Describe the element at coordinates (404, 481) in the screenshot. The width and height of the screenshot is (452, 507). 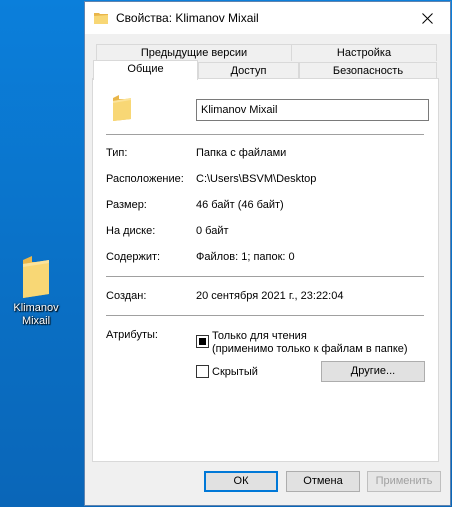
I see `apply-button: Применить` at that location.